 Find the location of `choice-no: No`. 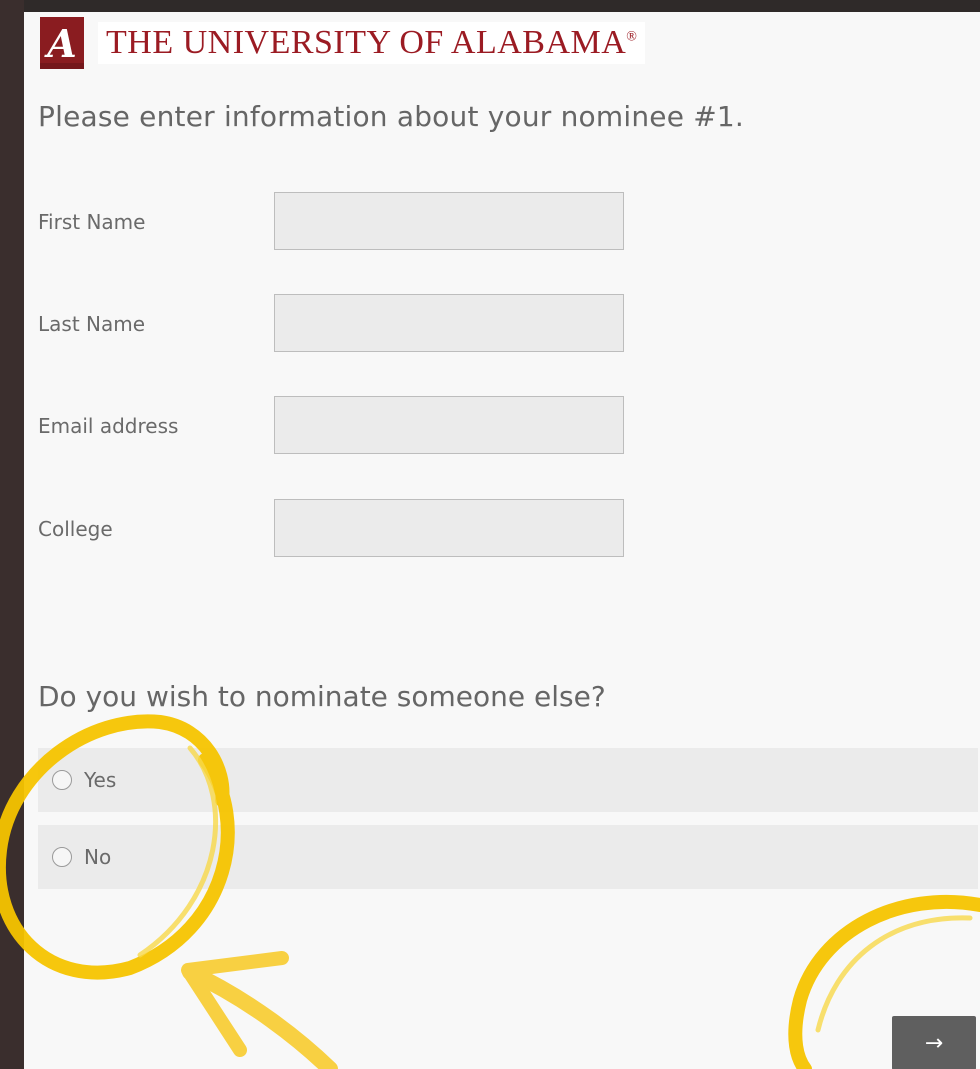

choice-no: No is located at coordinates (508, 857).